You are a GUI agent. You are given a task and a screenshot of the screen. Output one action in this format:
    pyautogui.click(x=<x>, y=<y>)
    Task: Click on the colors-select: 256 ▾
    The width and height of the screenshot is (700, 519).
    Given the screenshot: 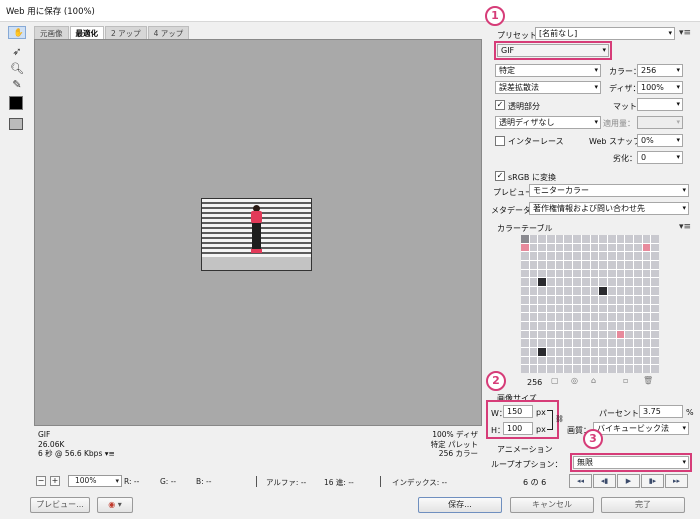 What is the action you would take?
    pyautogui.click(x=660, y=70)
    